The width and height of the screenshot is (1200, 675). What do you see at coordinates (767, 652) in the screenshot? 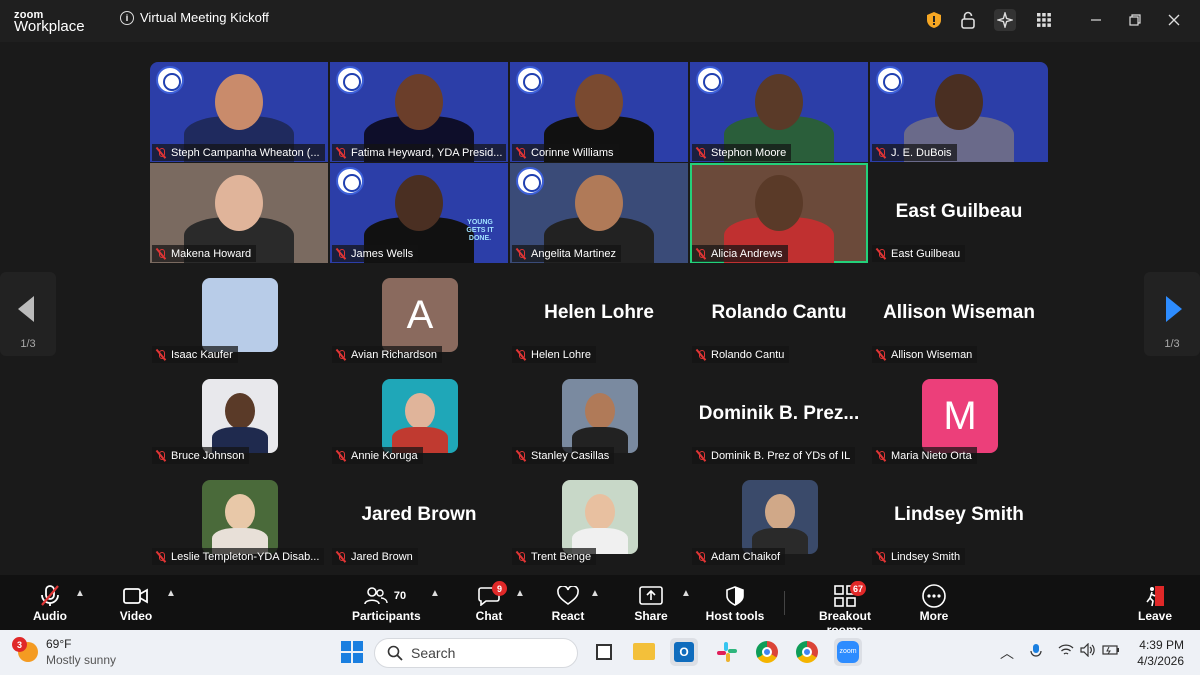
I see `chrome-profile-icon` at bounding box center [767, 652].